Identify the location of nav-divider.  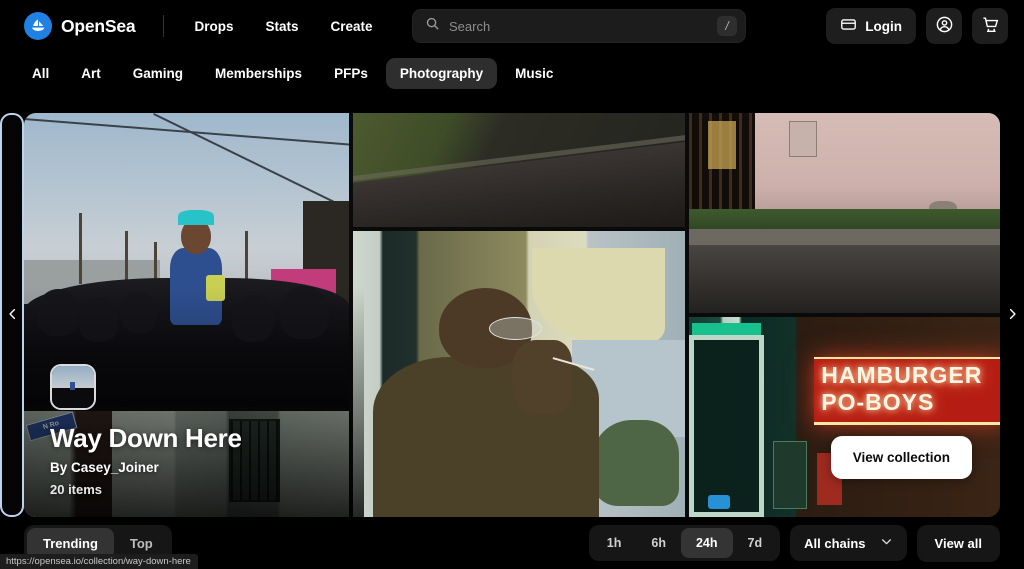
(164, 26).